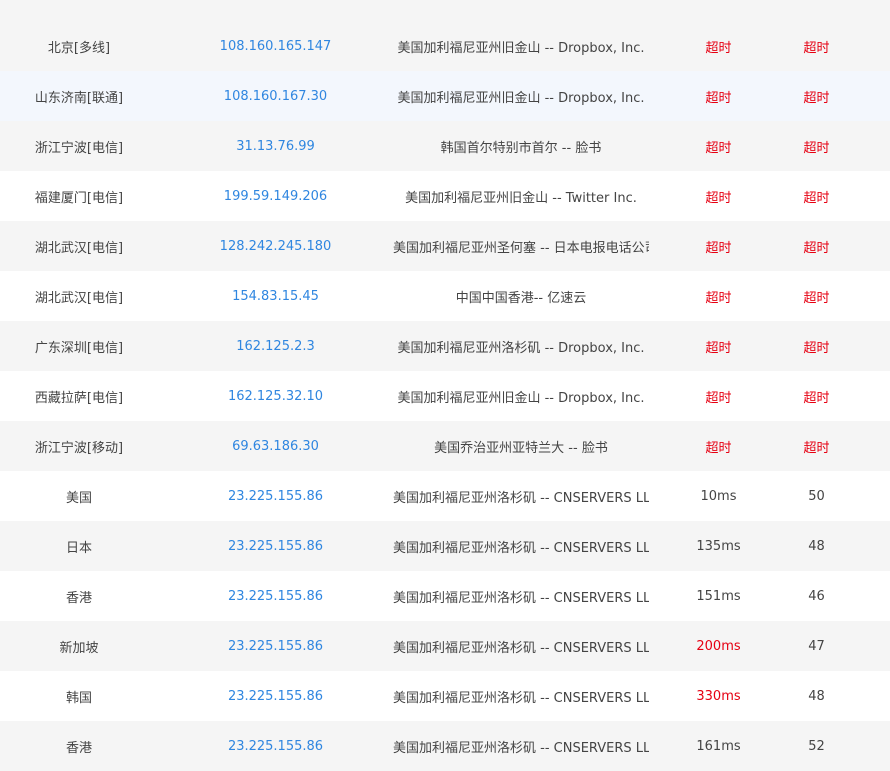 The image size is (890, 771). What do you see at coordinates (816, 596) in the screenshot?
I see `ttl-cell: 46` at bounding box center [816, 596].